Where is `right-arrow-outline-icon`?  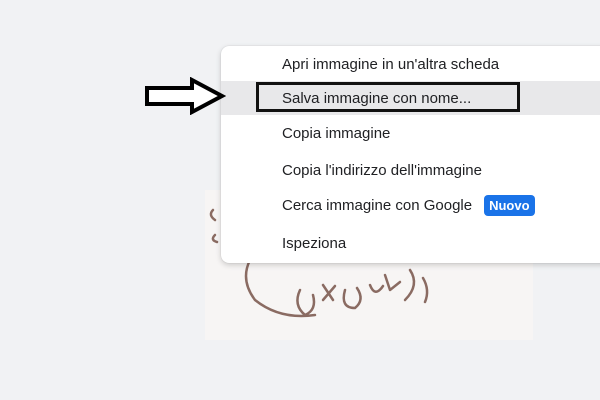
right-arrow-outline-icon is located at coordinates (185, 98).